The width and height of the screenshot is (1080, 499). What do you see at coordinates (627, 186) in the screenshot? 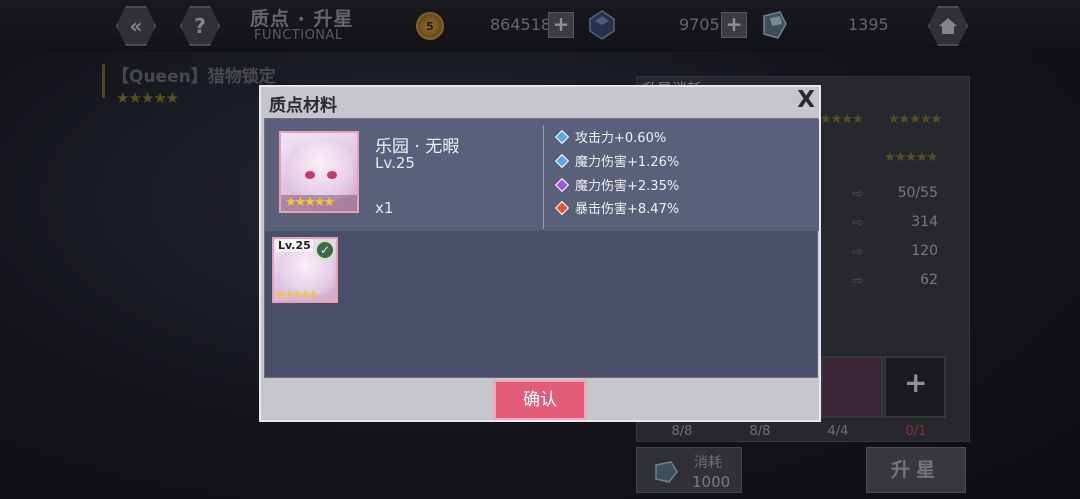
I see `stat-text: 魔力伤害+2.35%` at bounding box center [627, 186].